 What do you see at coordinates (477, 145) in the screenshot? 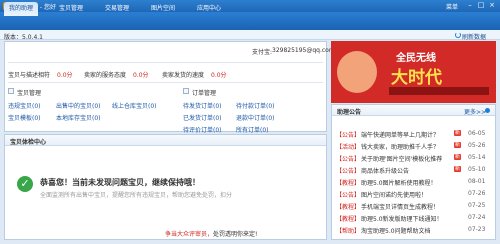
I see `notice-date: 05-26` at bounding box center [477, 145].